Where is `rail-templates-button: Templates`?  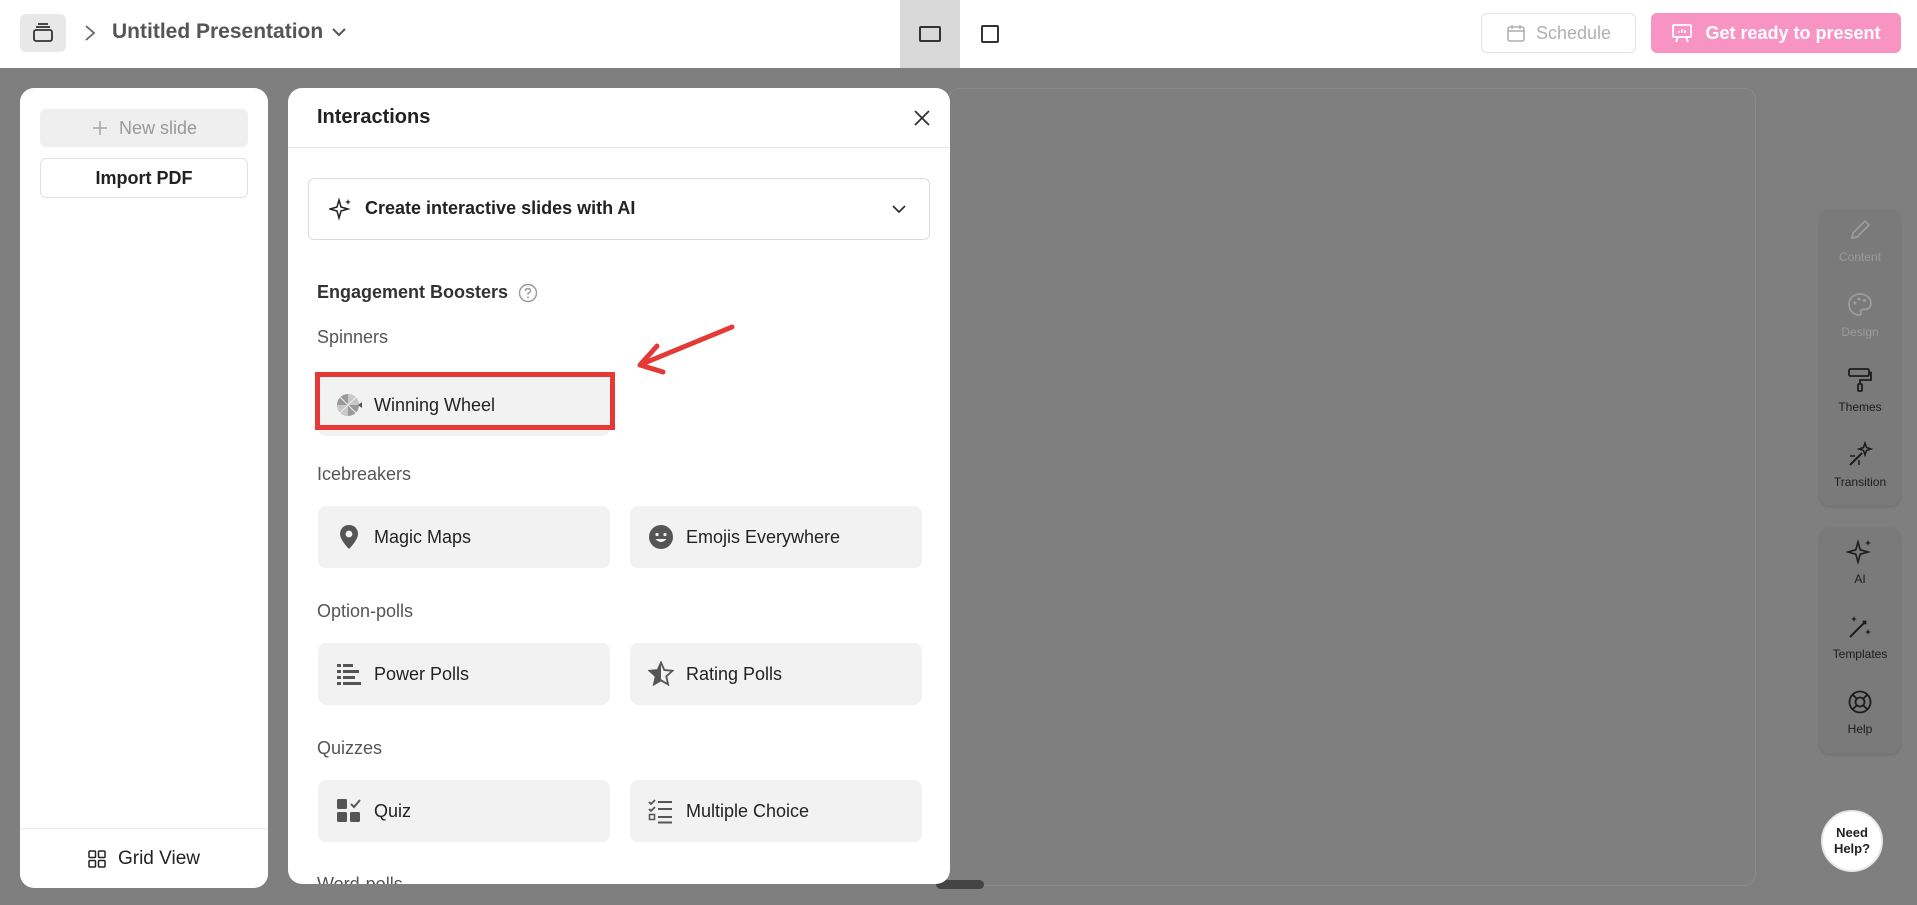 rail-templates-button: Templates is located at coordinates (1860, 637).